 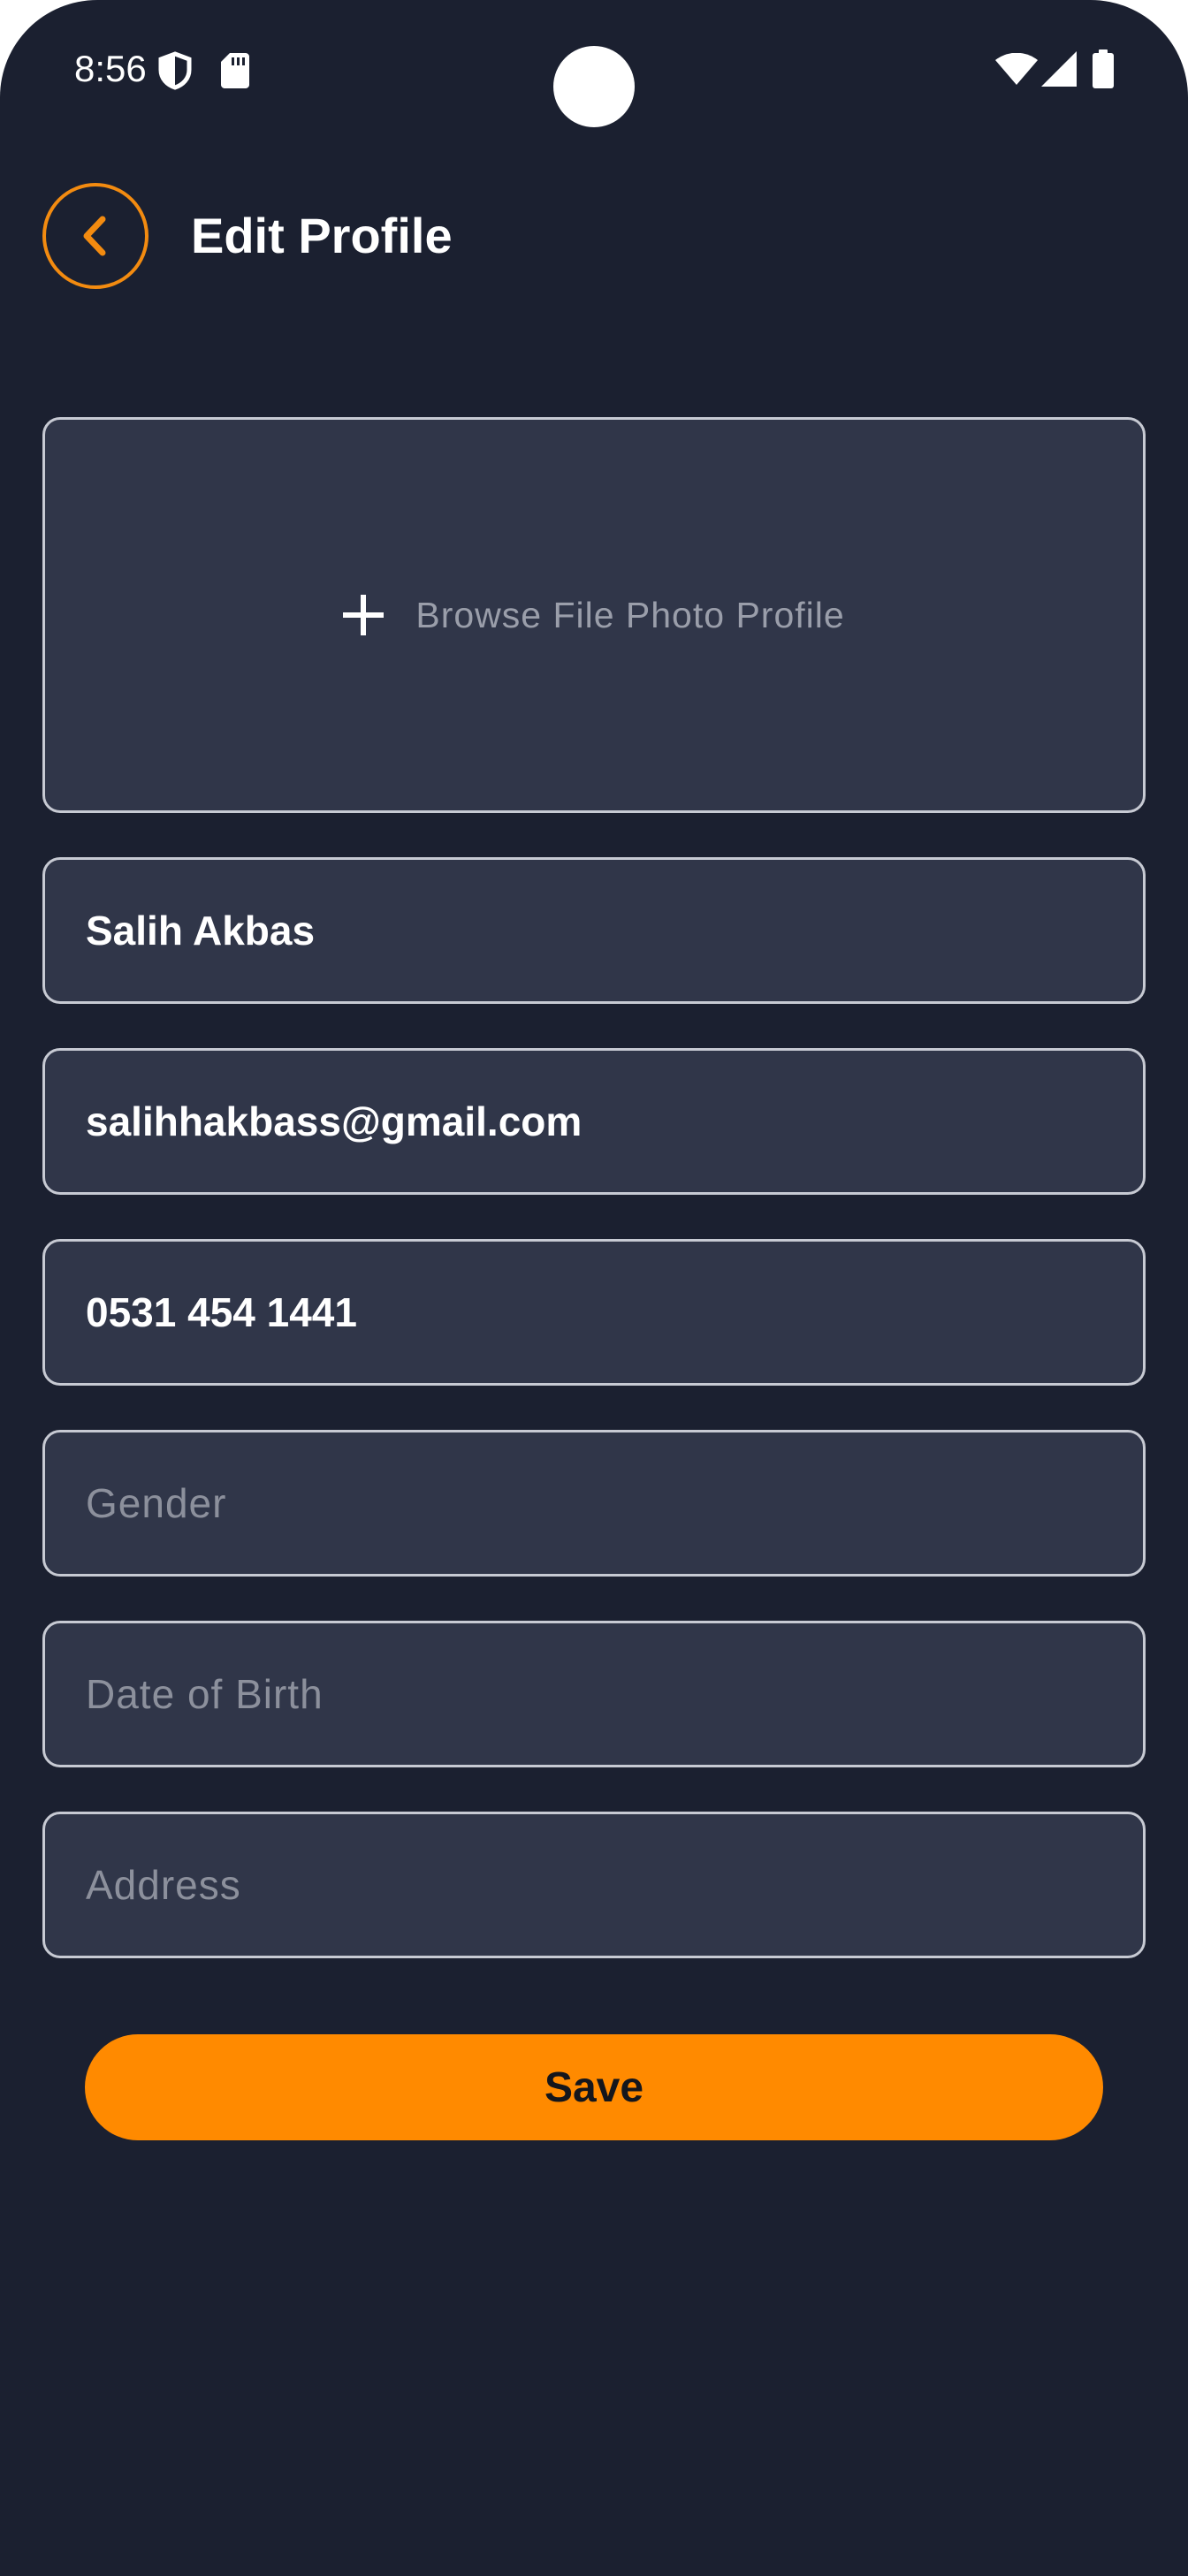 What do you see at coordinates (594, 86) in the screenshot?
I see `camera-cutout` at bounding box center [594, 86].